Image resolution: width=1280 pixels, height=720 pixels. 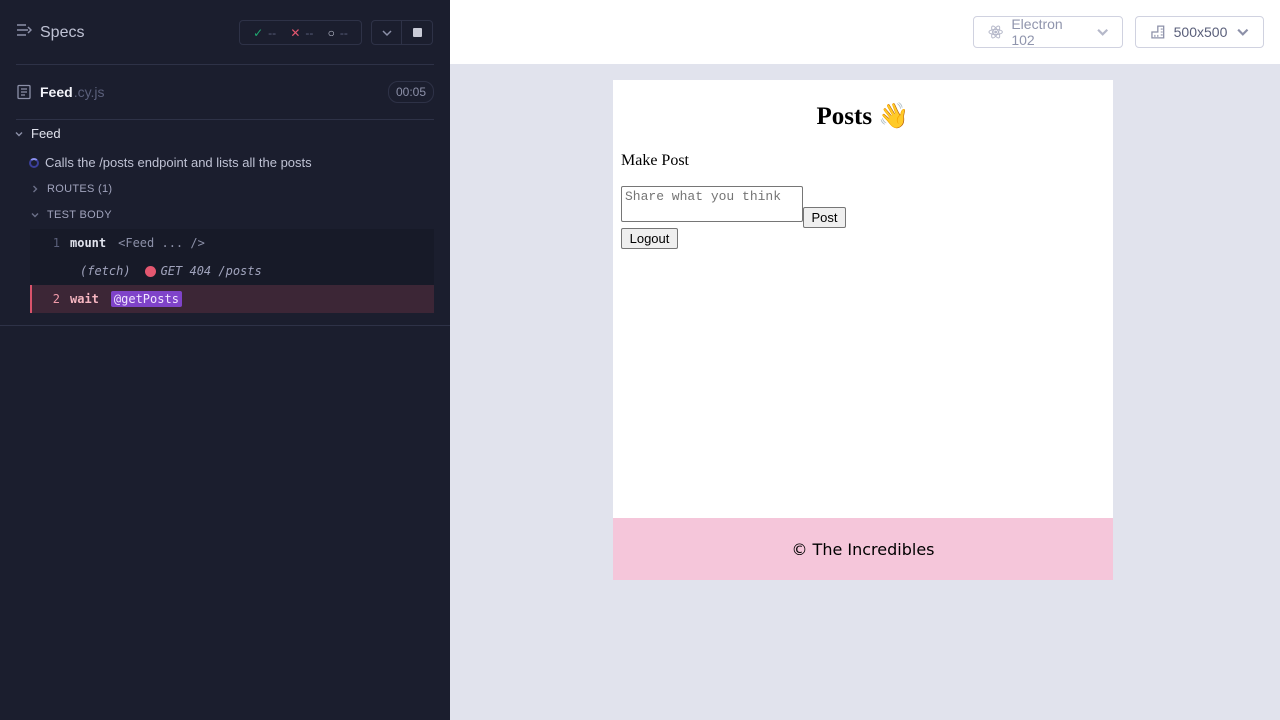 I want to click on check-icon: ✓, so click(x=258, y=32).